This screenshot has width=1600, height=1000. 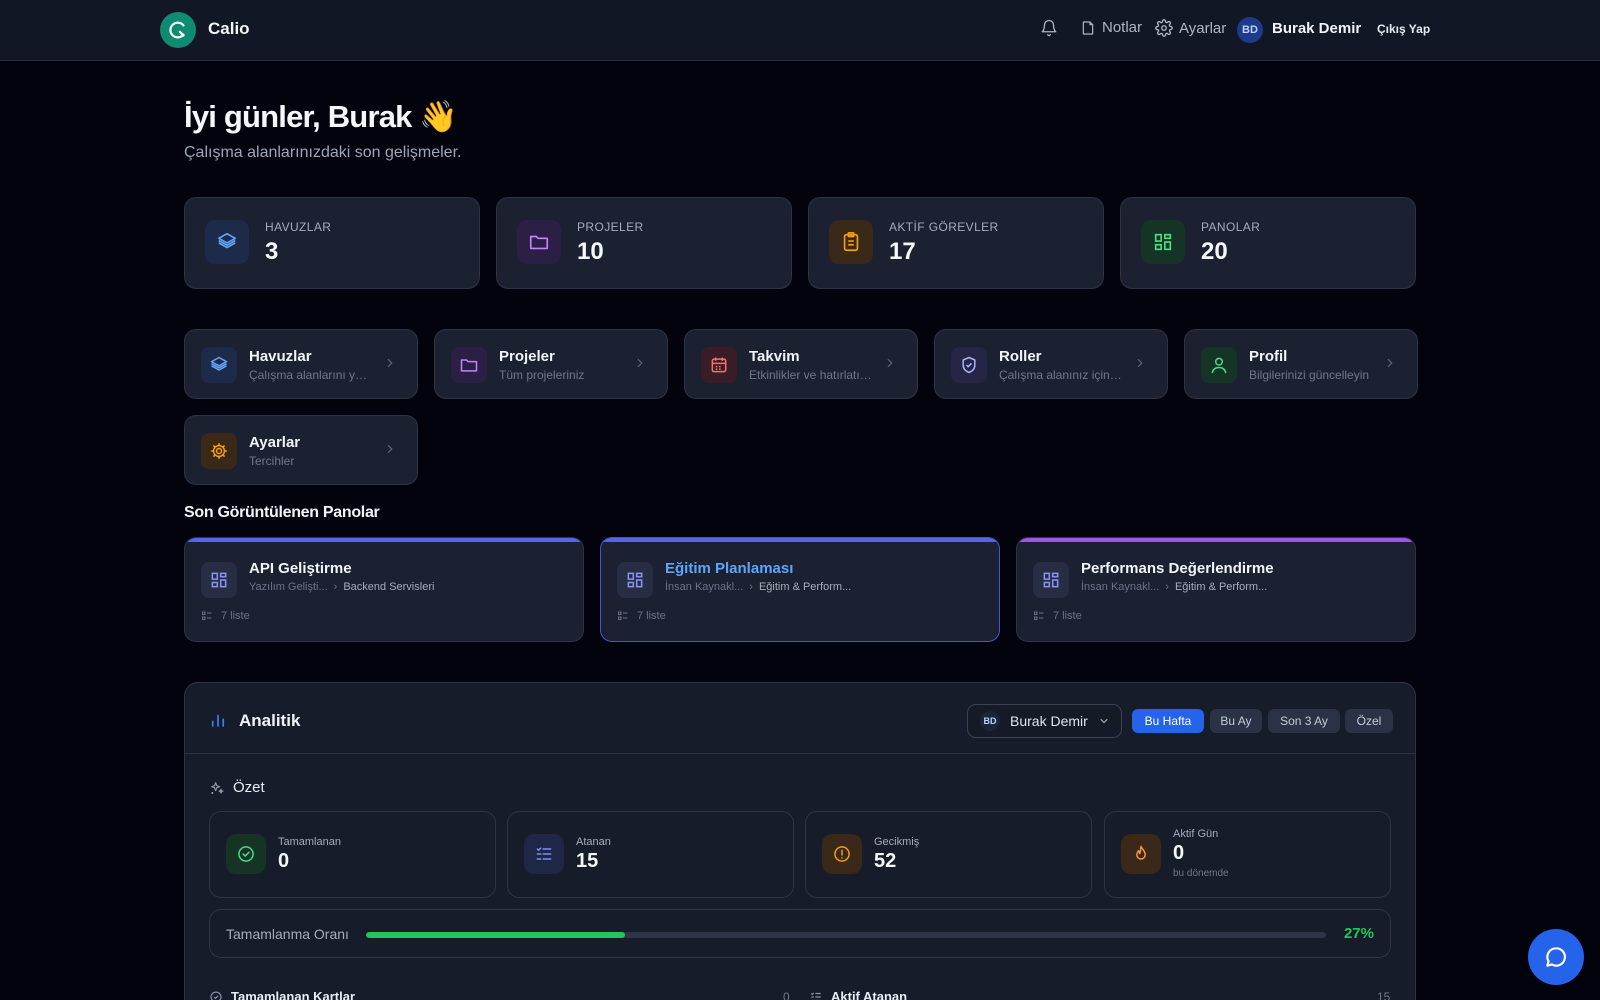 What do you see at coordinates (178, 30) in the screenshot?
I see `app-logo` at bounding box center [178, 30].